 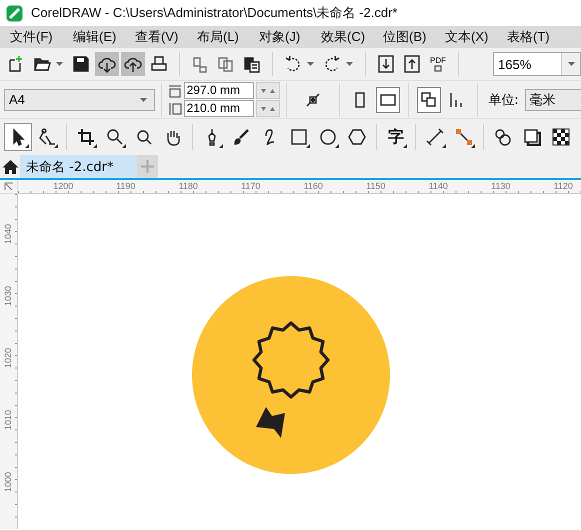 I want to click on brush-icon, so click(x=241, y=137).